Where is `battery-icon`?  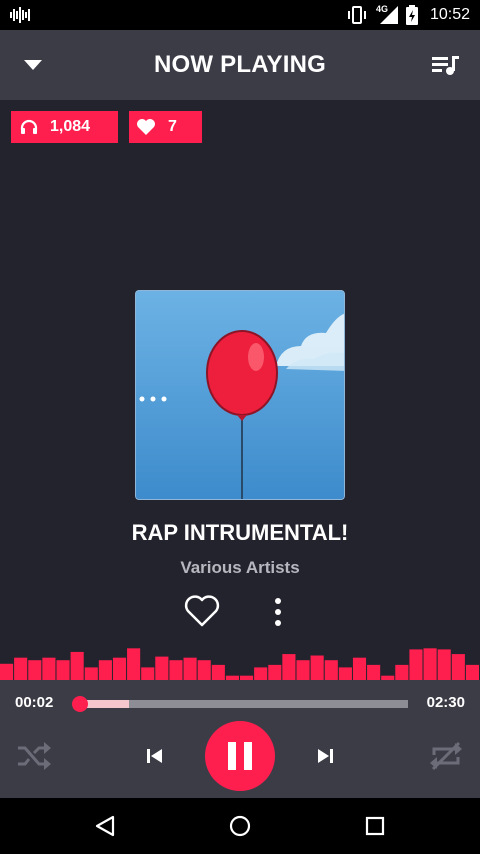
battery-icon is located at coordinates (411, 15).